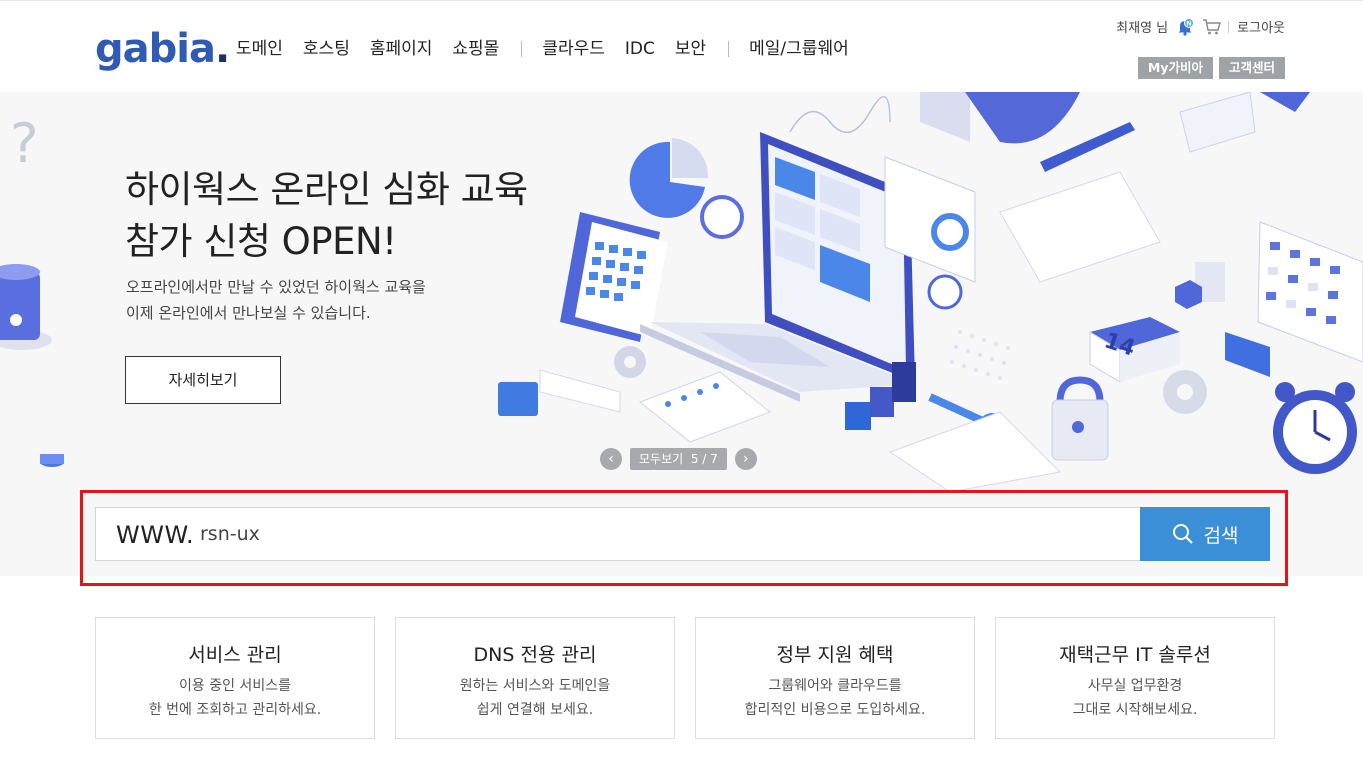 The height and width of the screenshot is (783, 1363). I want to click on banner-desc-line2: 이제 온라인에서 만나보실 수 있습니다., so click(248, 313).